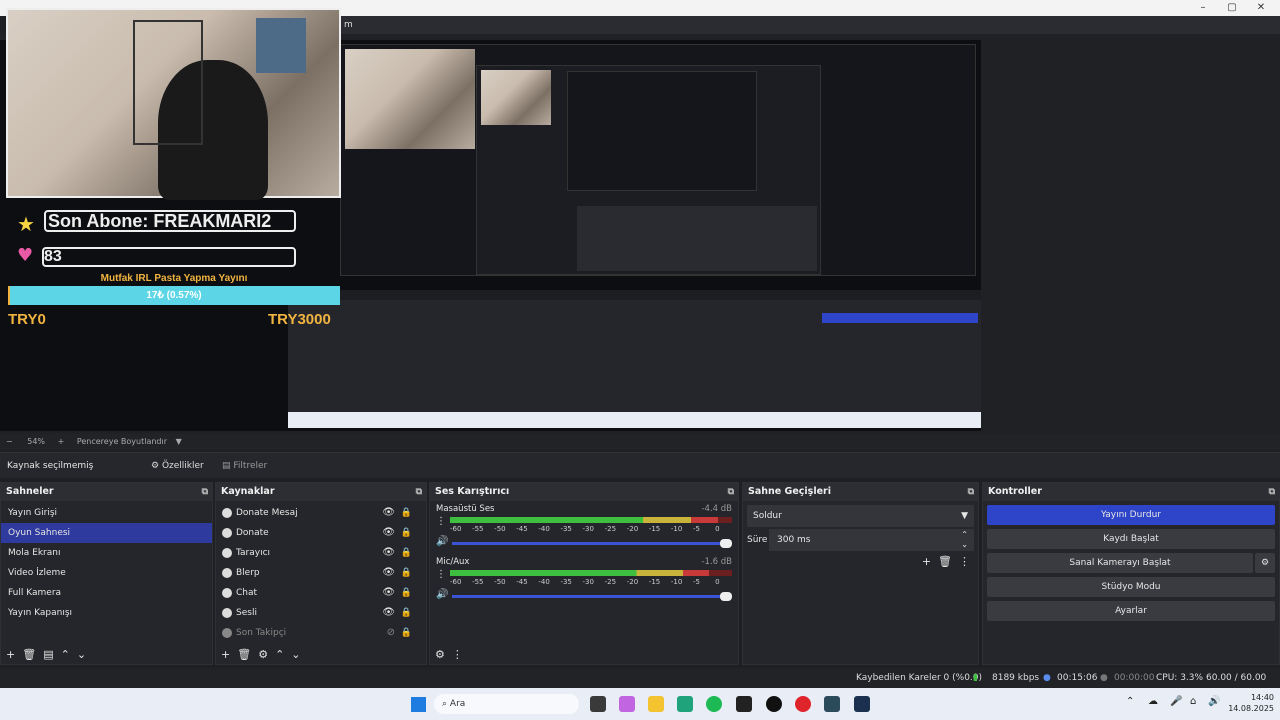  Describe the element at coordinates (832, 704) in the screenshot. I see `app2-icon` at that location.